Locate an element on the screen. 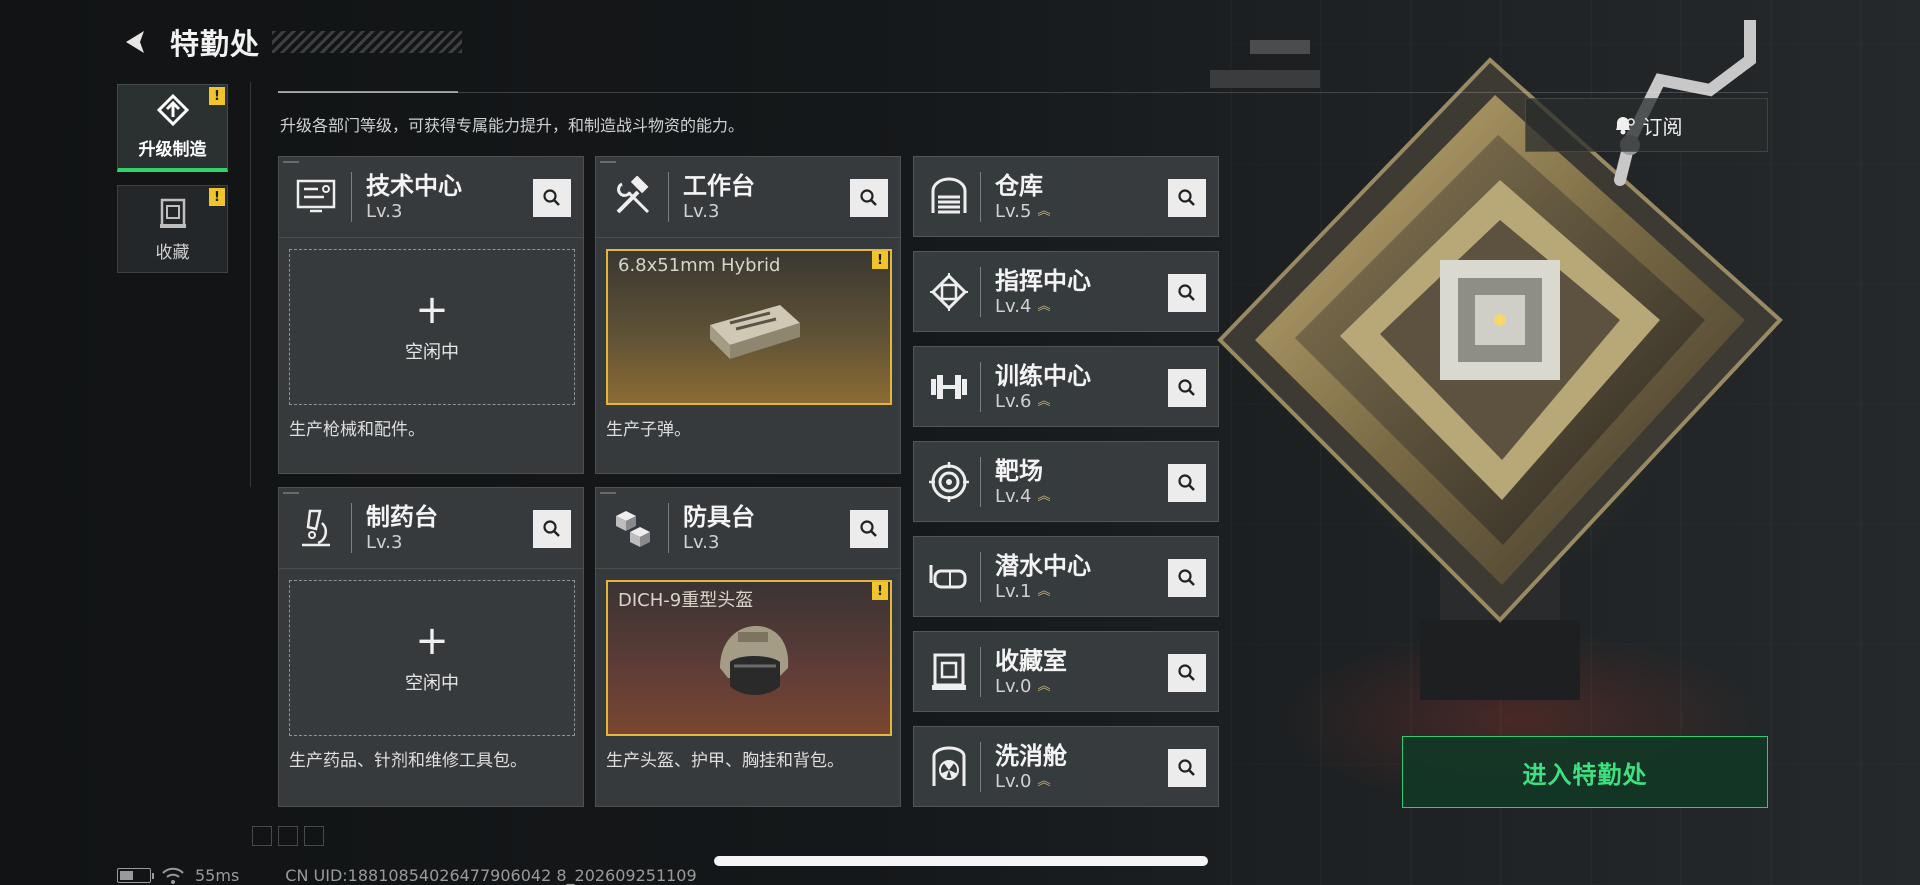 The image size is (1920, 885). header: 特勤处 is located at coordinates (290, 42).